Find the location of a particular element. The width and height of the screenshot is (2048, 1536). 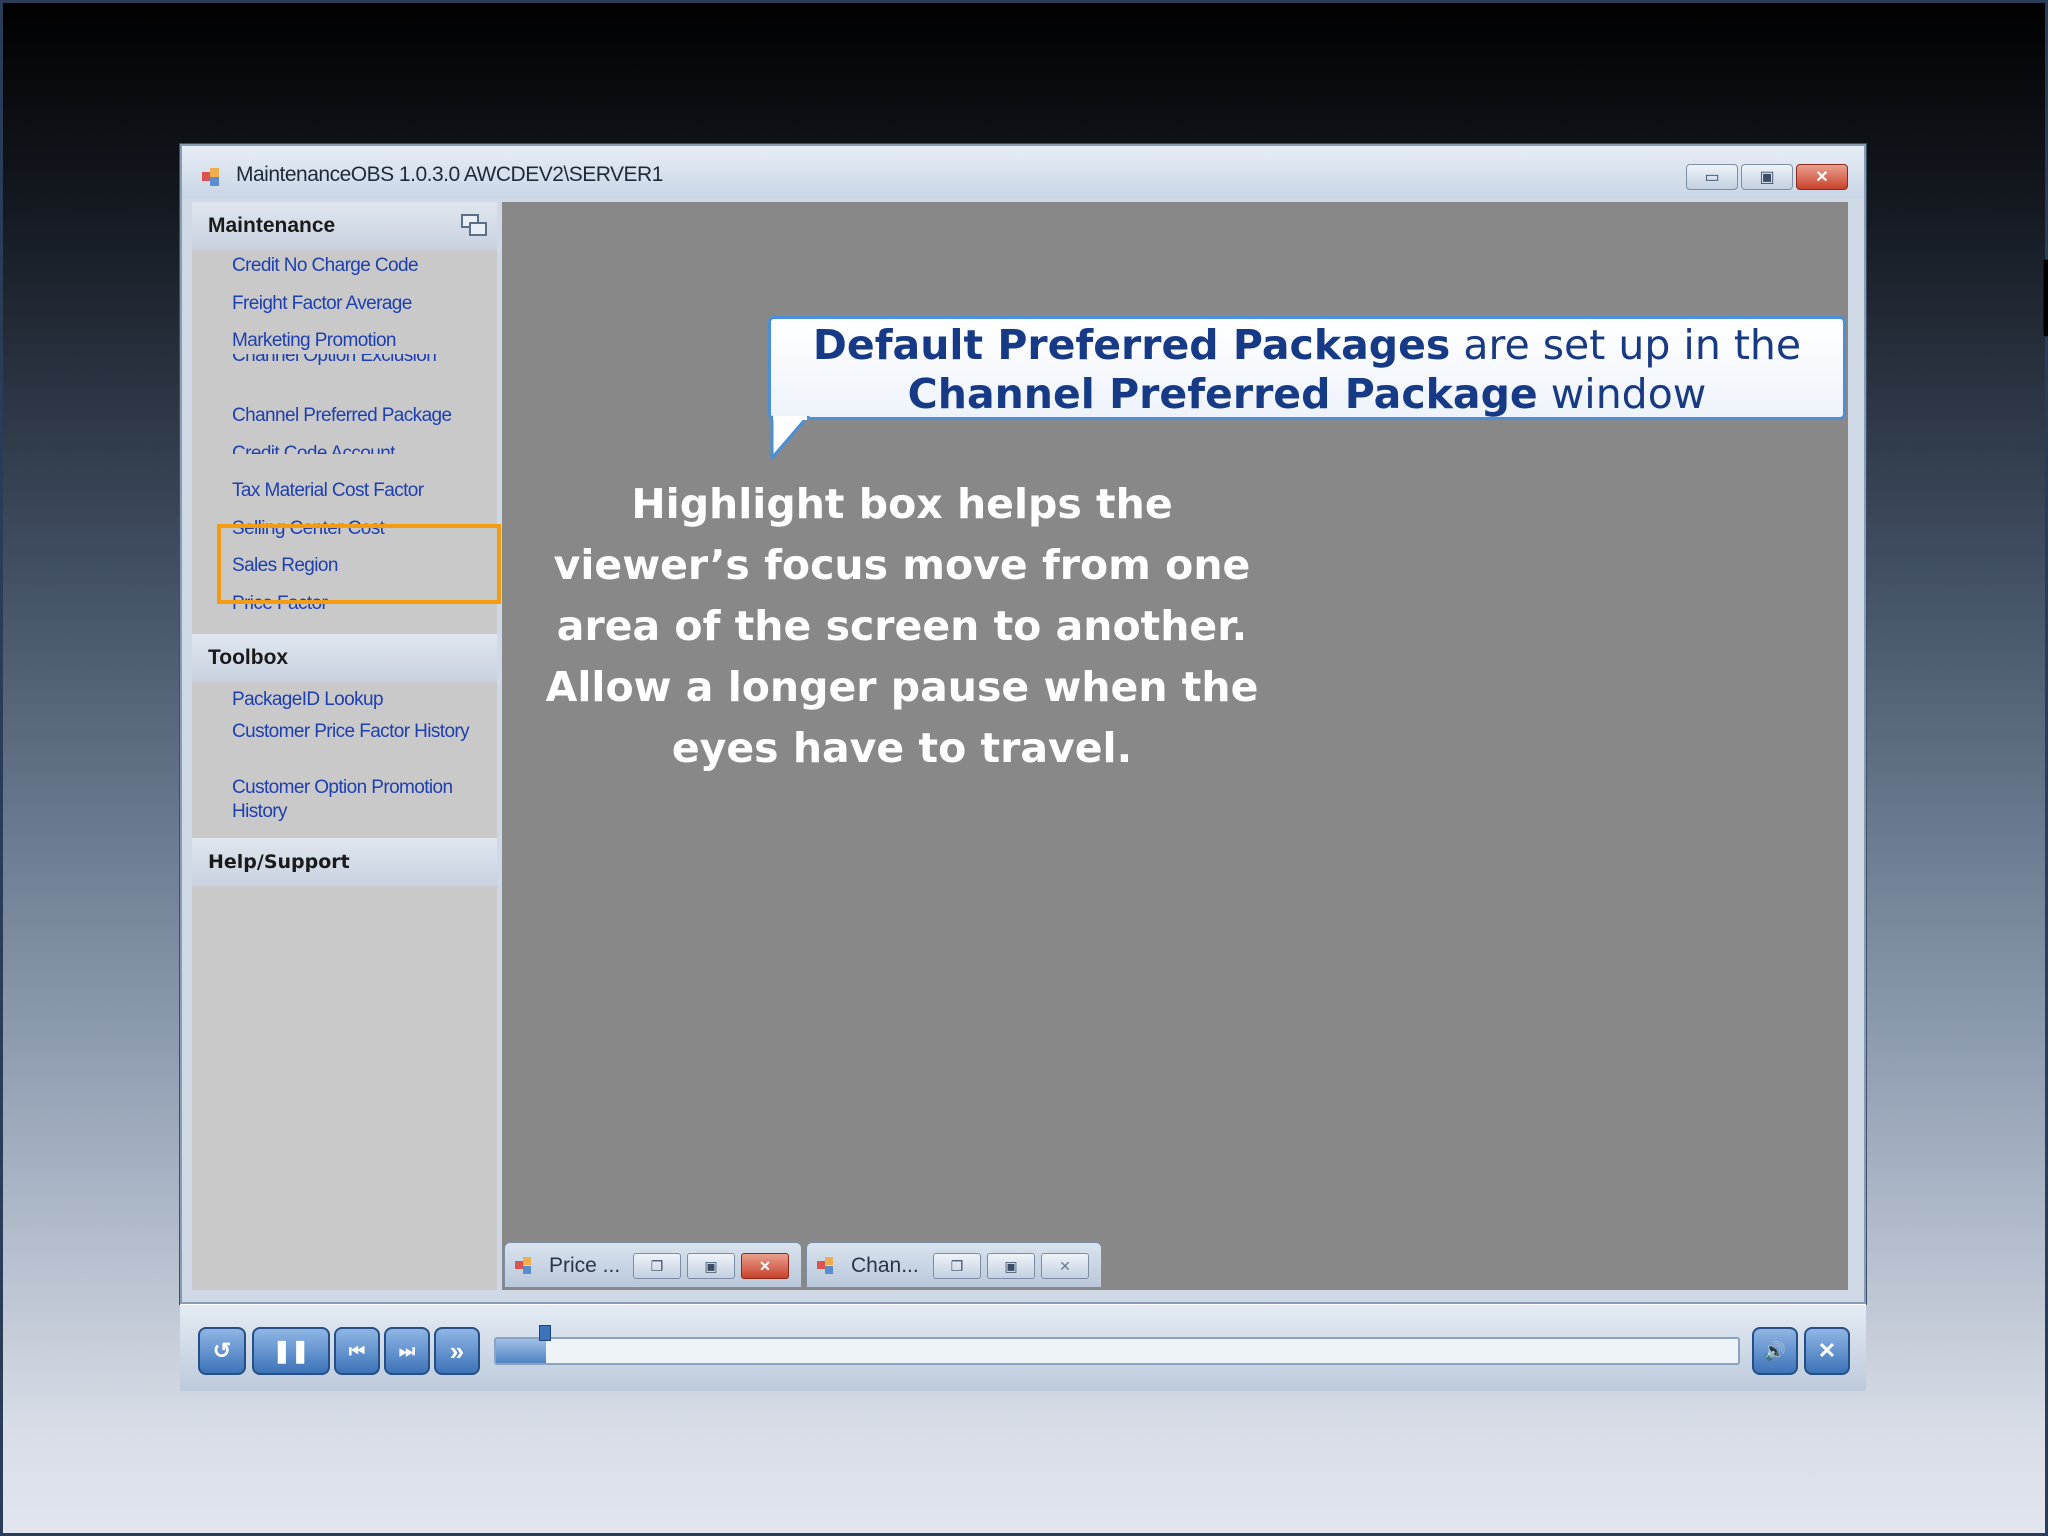

section-header-maintenance: Maintenance is located at coordinates (344, 226).